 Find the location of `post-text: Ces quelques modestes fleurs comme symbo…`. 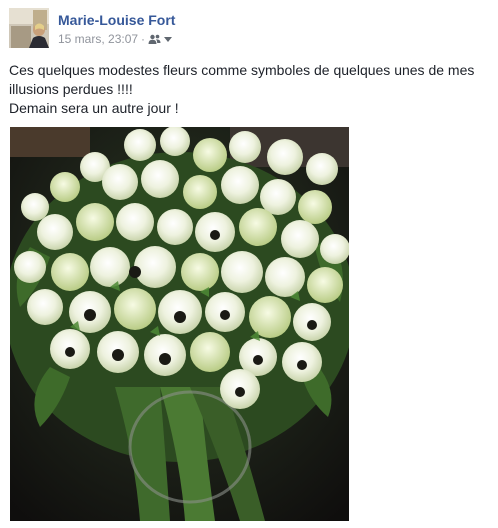

post-text: Ces quelques modestes fleurs comme symbo… is located at coordinates (249, 89).